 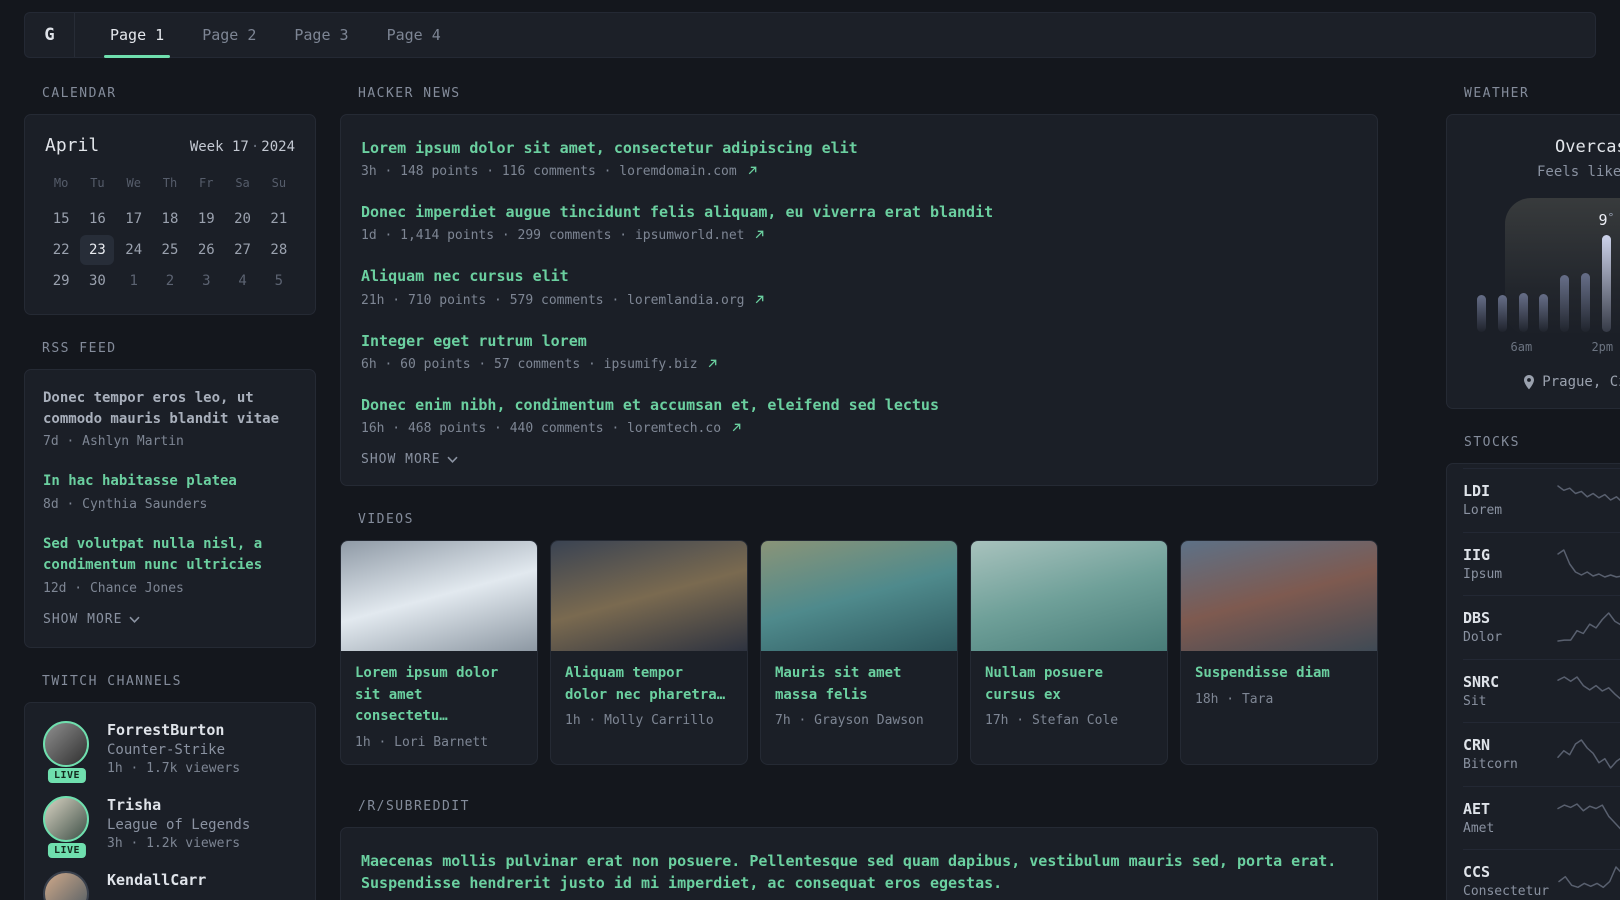 I want to click on location-text: Prague, Czechia, so click(x=1581, y=382).